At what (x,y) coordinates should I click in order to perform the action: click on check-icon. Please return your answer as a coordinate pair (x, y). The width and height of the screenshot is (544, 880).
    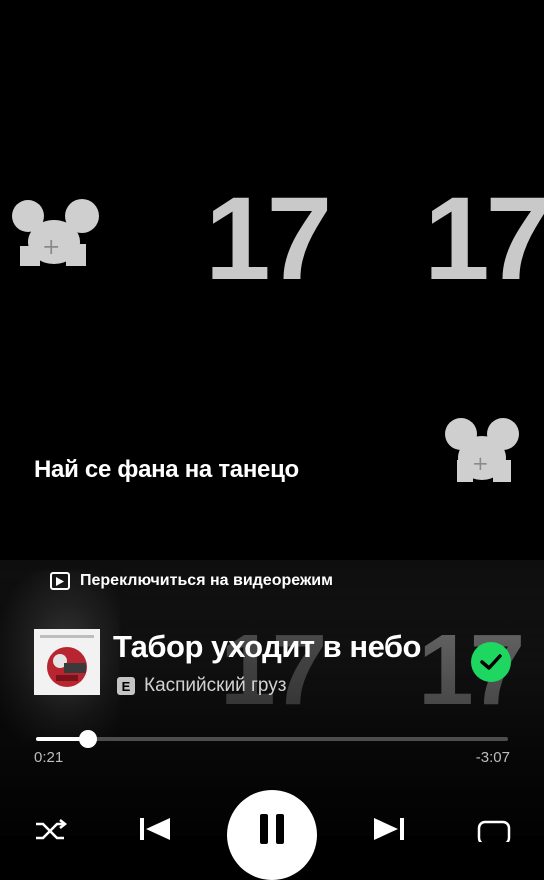
    Looking at the image, I should click on (491, 662).